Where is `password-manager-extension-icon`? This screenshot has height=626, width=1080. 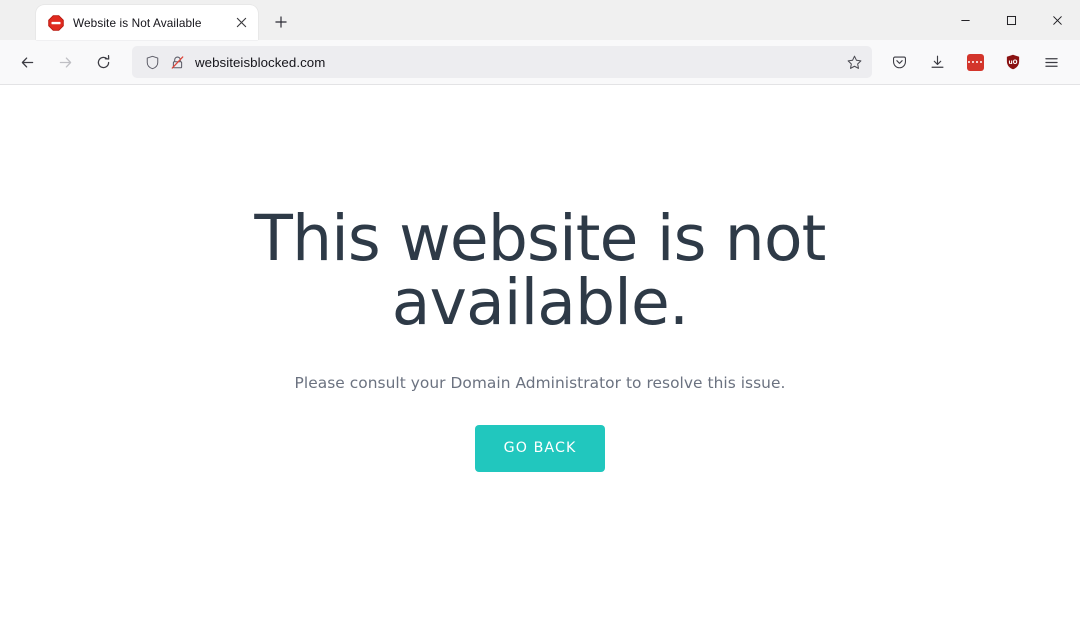 password-manager-extension-icon is located at coordinates (975, 62).